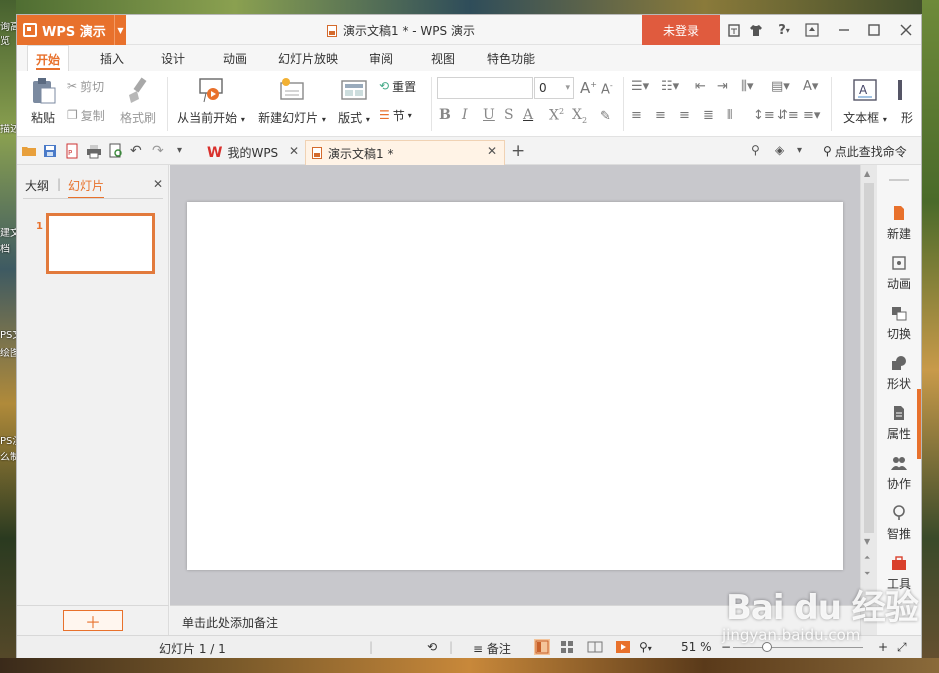 This screenshot has width=939, height=673. I want to click on bold-icon: B, so click(445, 115).